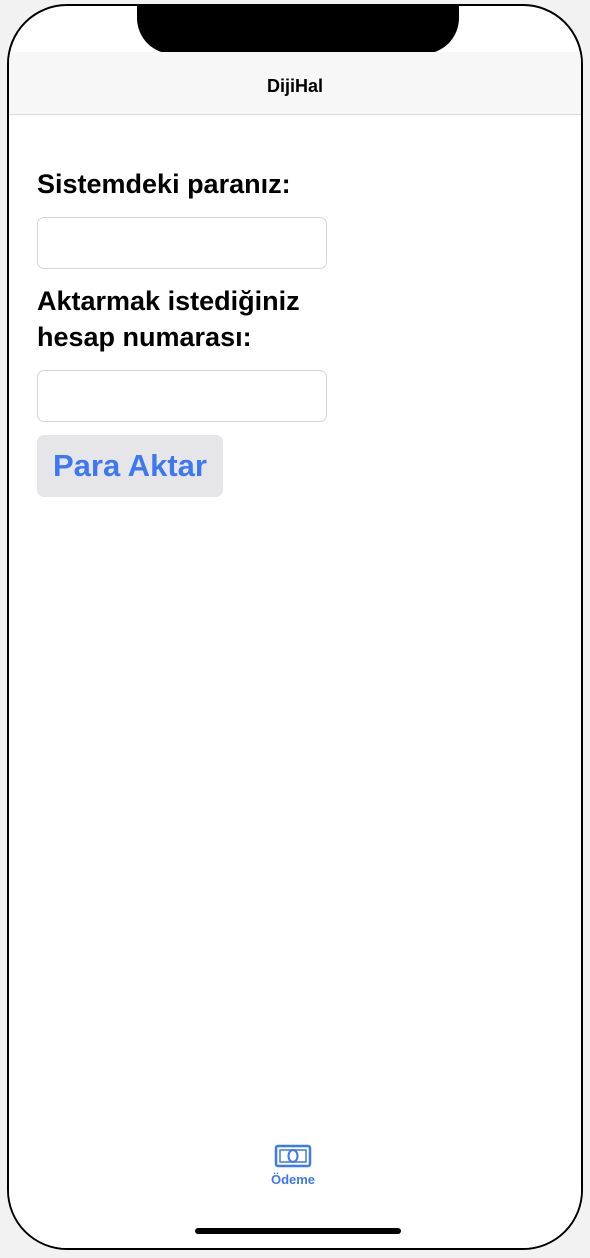  I want to click on tab-payment-label: Ödeme, so click(293, 1179).